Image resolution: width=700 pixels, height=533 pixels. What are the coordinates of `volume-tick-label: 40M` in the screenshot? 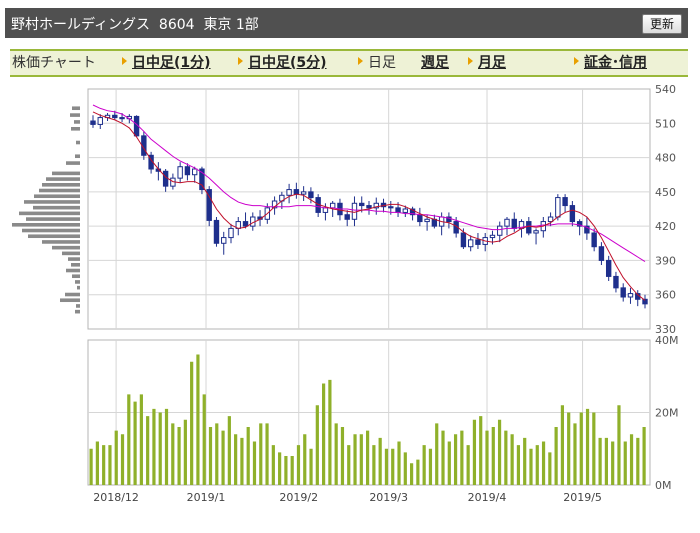 It's located at (667, 340).